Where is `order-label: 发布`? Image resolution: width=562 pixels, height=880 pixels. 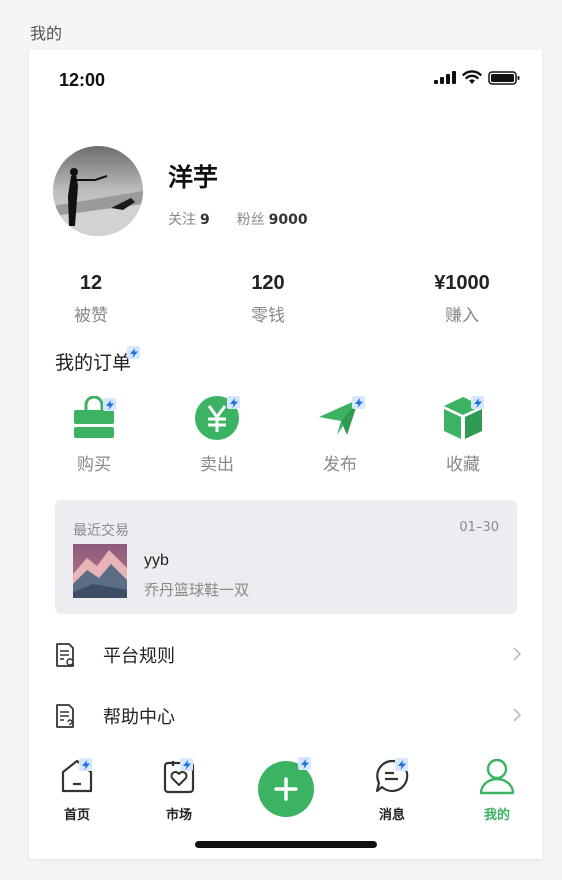
order-label: 发布 is located at coordinates (340, 465).